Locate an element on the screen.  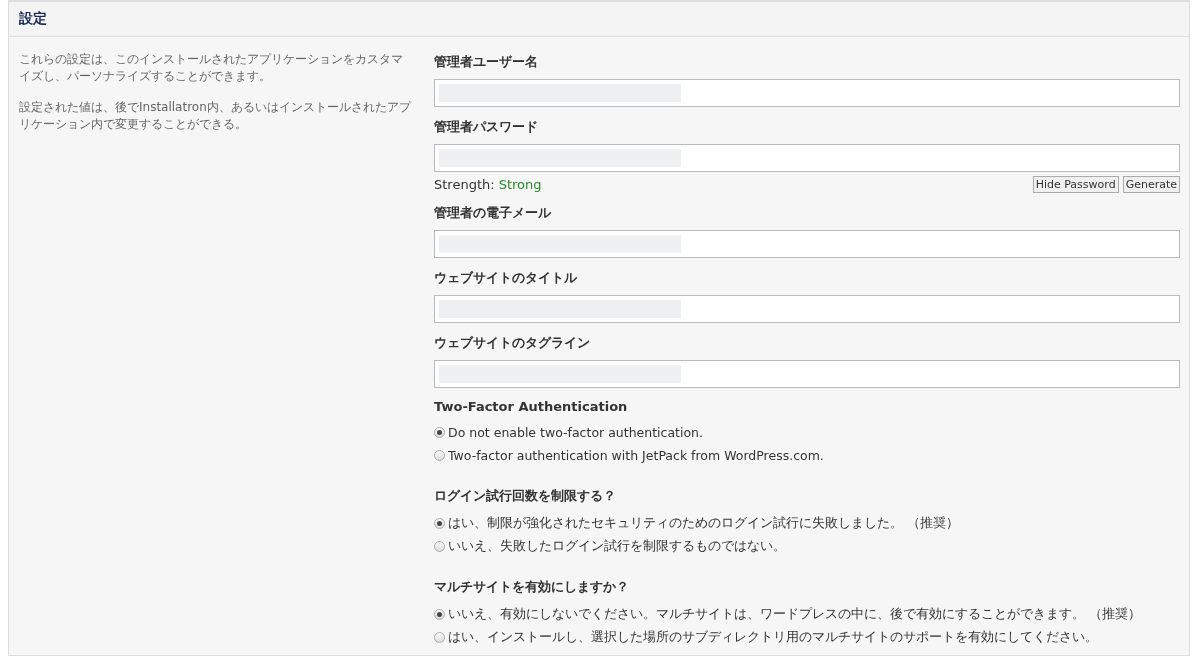
field-label: 管理者の電子メール is located at coordinates (493, 213).